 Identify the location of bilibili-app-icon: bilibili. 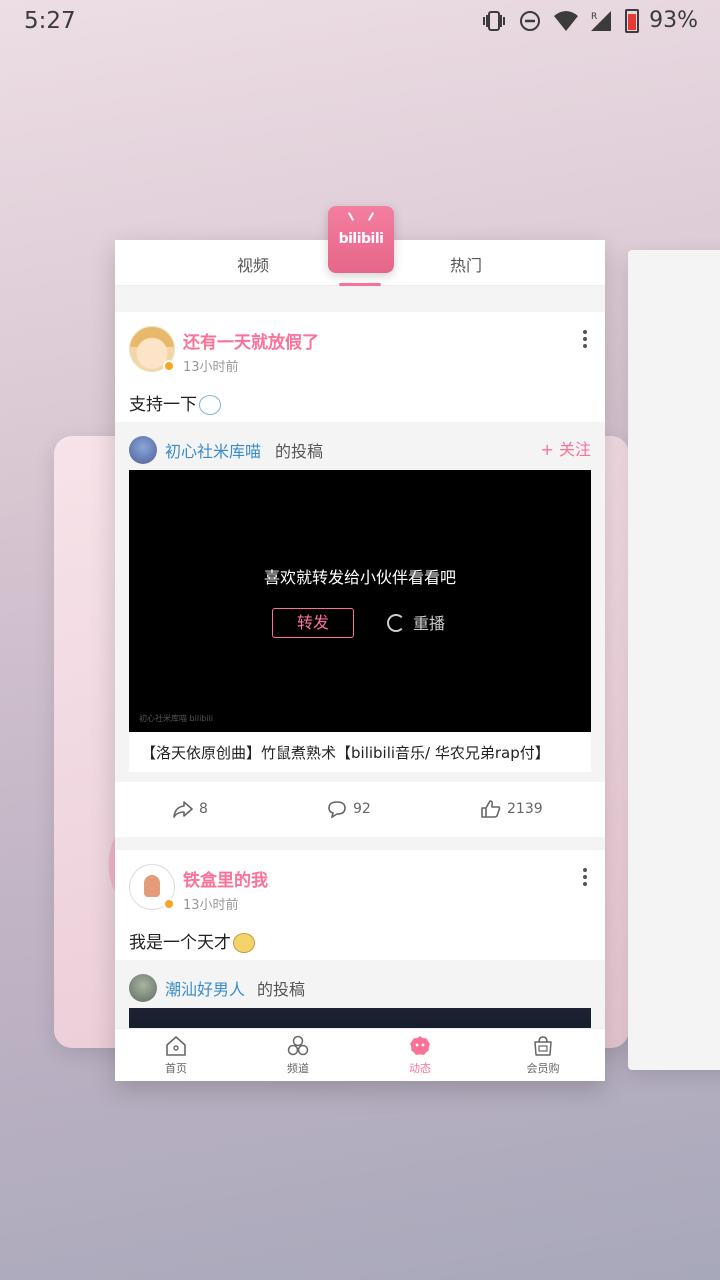
(361, 239).